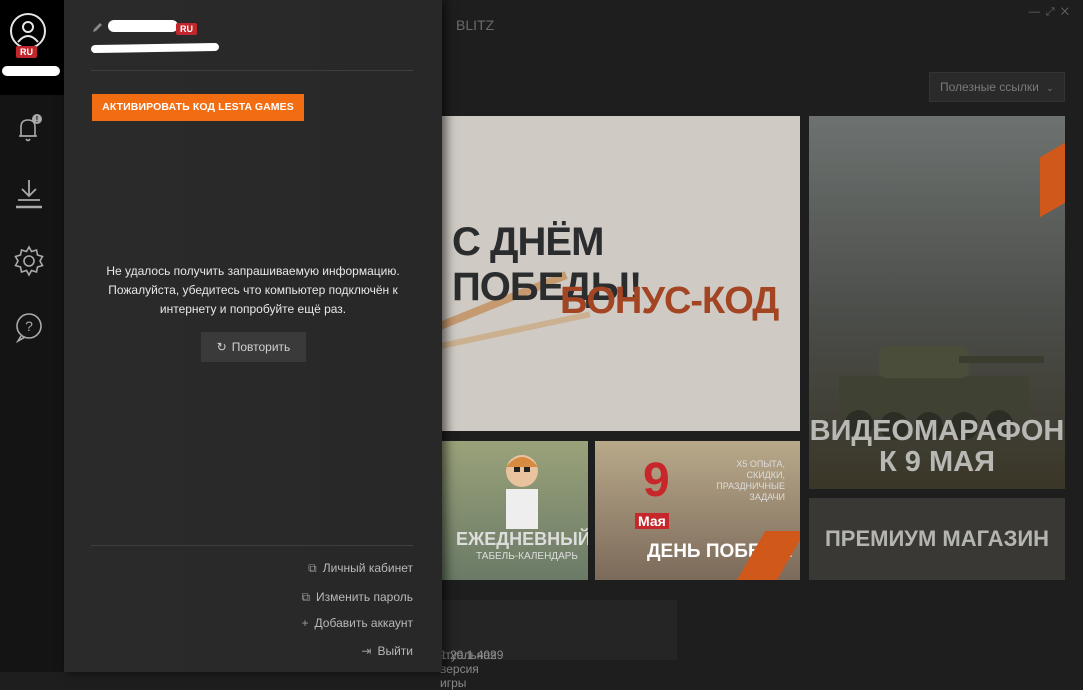  Describe the element at coordinates (29, 129) in the screenshot. I see `bell-icon: !` at that location.